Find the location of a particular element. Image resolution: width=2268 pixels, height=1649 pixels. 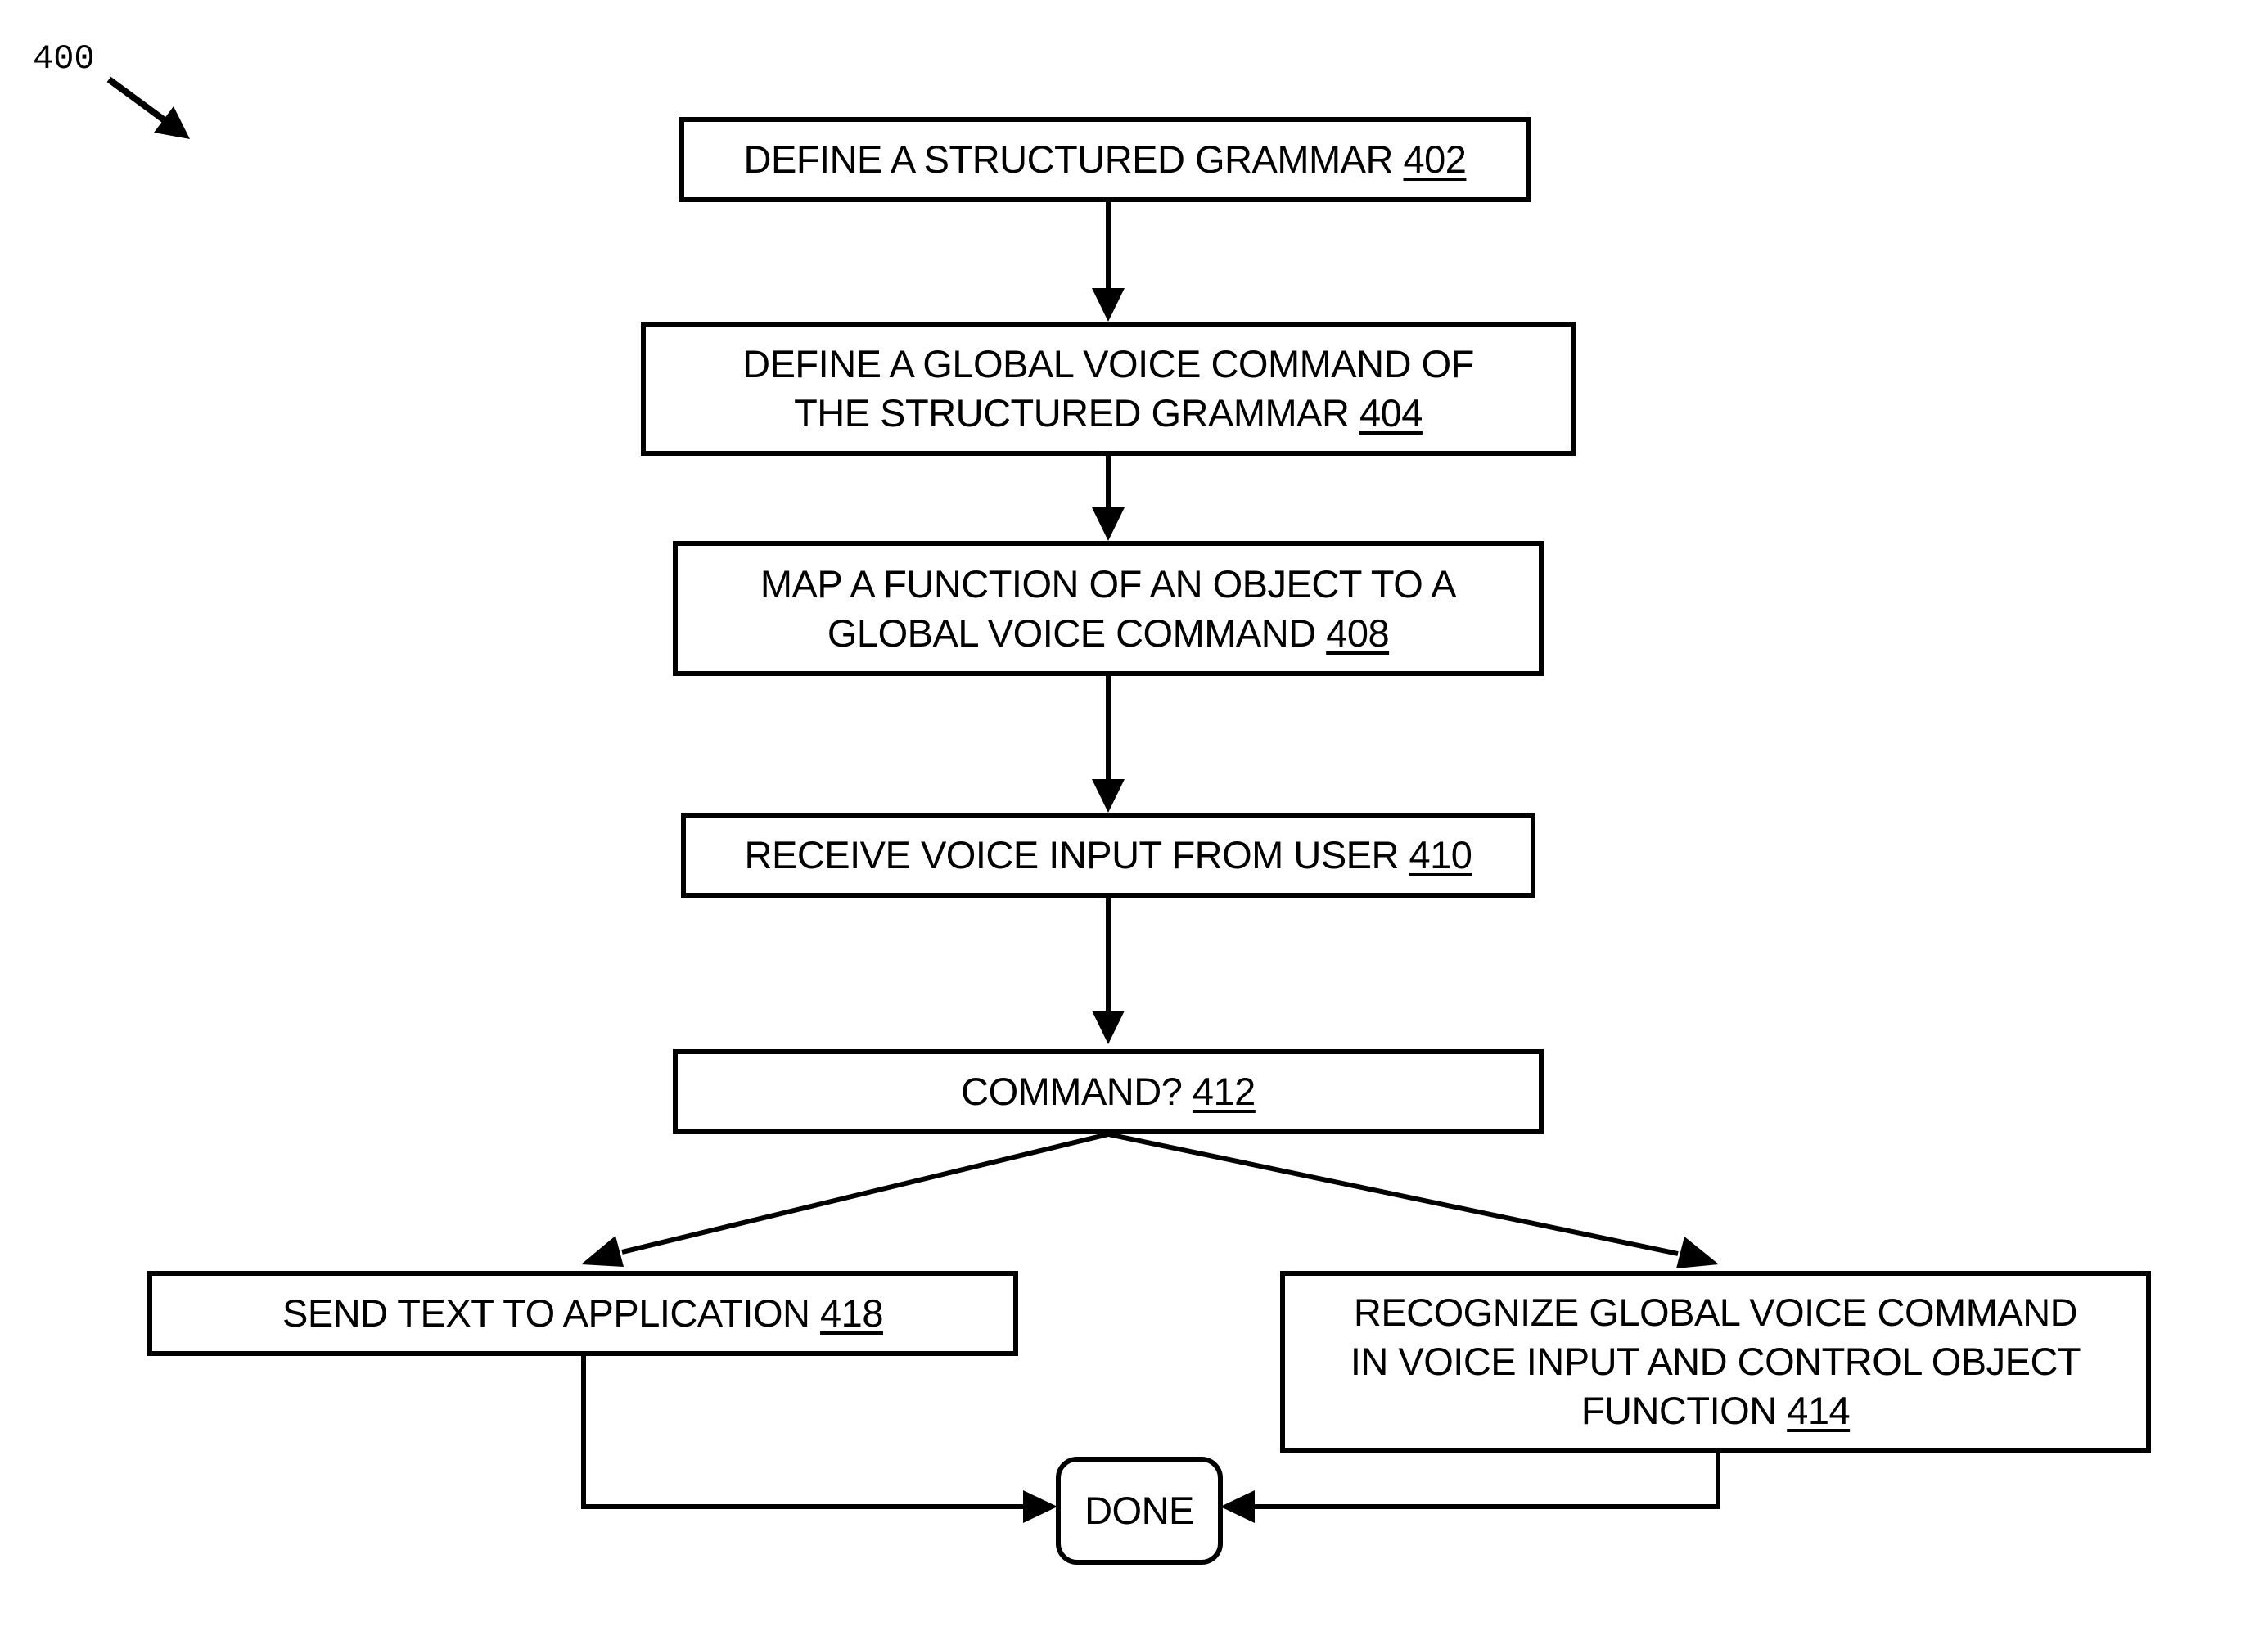

step-410-receive-voice-input: RECEIVE VOICE INPUT FROM USER 410 is located at coordinates (1108, 856).